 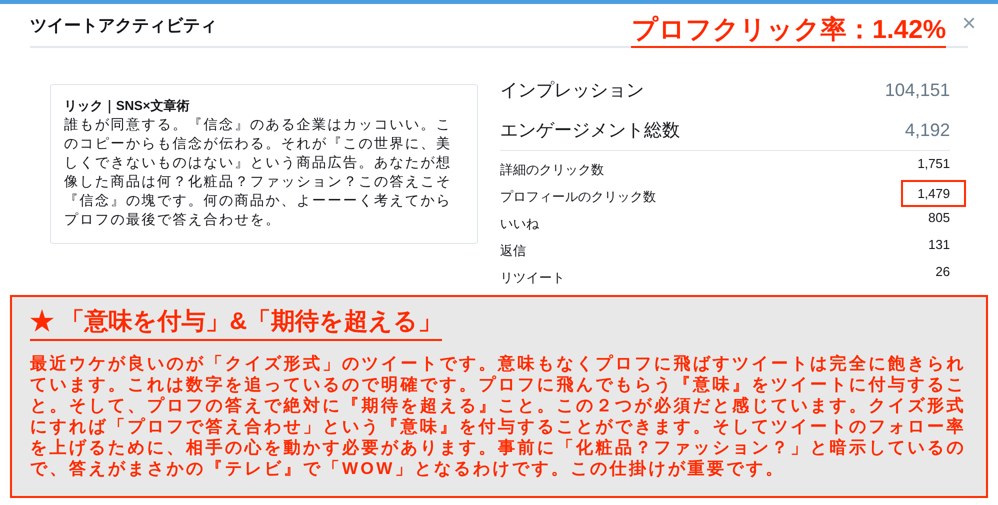 What do you see at coordinates (236, 324) in the screenshot?
I see `note-heading: ★ 「意味を付与」&「期待を超える」` at bounding box center [236, 324].